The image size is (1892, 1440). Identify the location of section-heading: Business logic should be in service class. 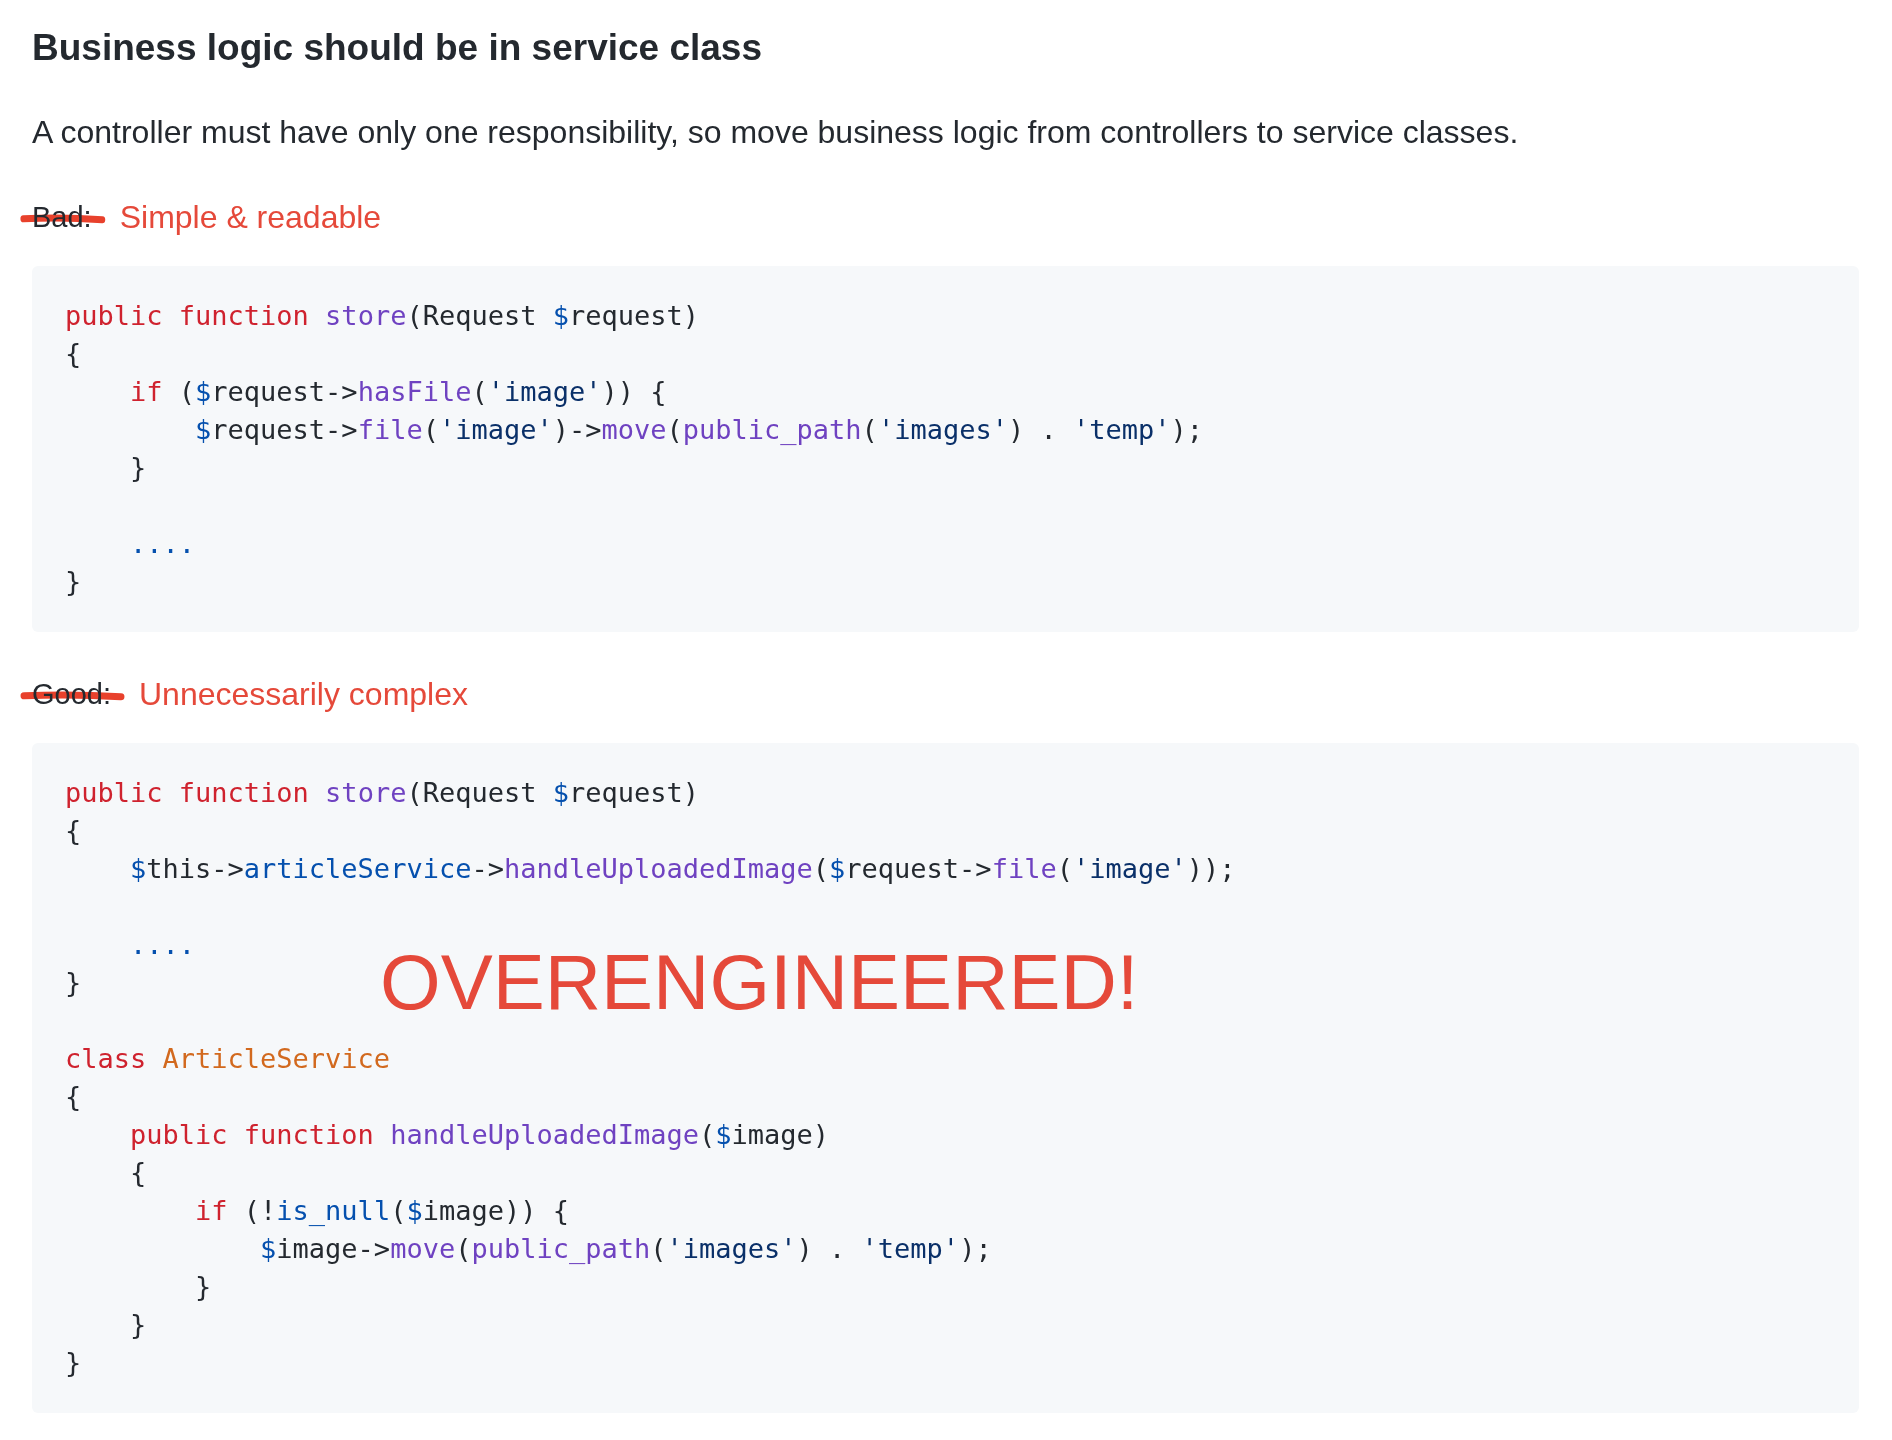
(397, 48).